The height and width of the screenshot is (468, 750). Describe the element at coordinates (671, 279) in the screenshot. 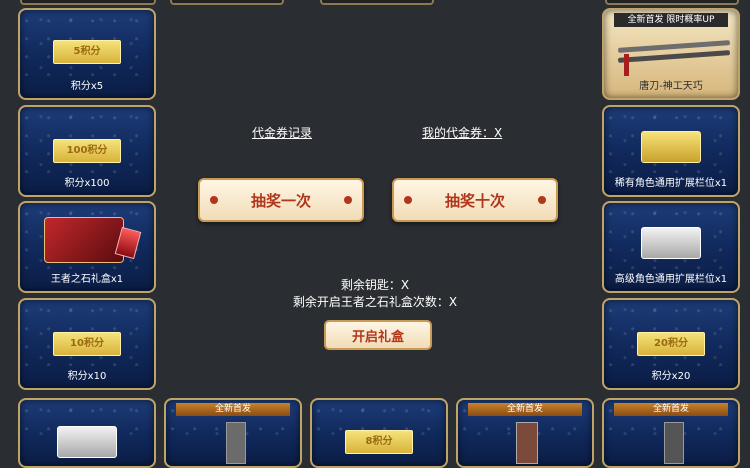

I see `reward-label: 高级角色通用扩展栏位x1` at that location.